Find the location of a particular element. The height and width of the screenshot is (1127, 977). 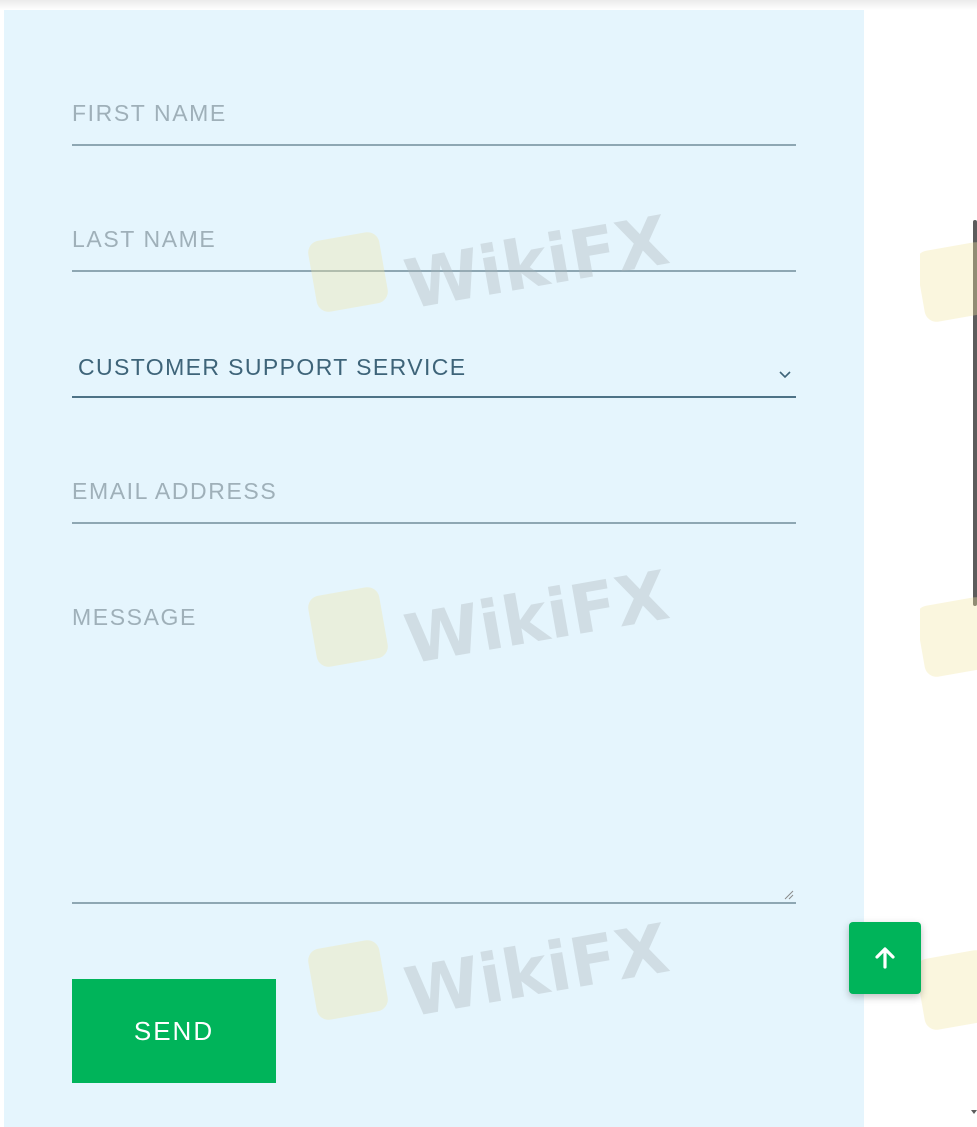

scroll-to-top-button is located at coordinates (885, 958).